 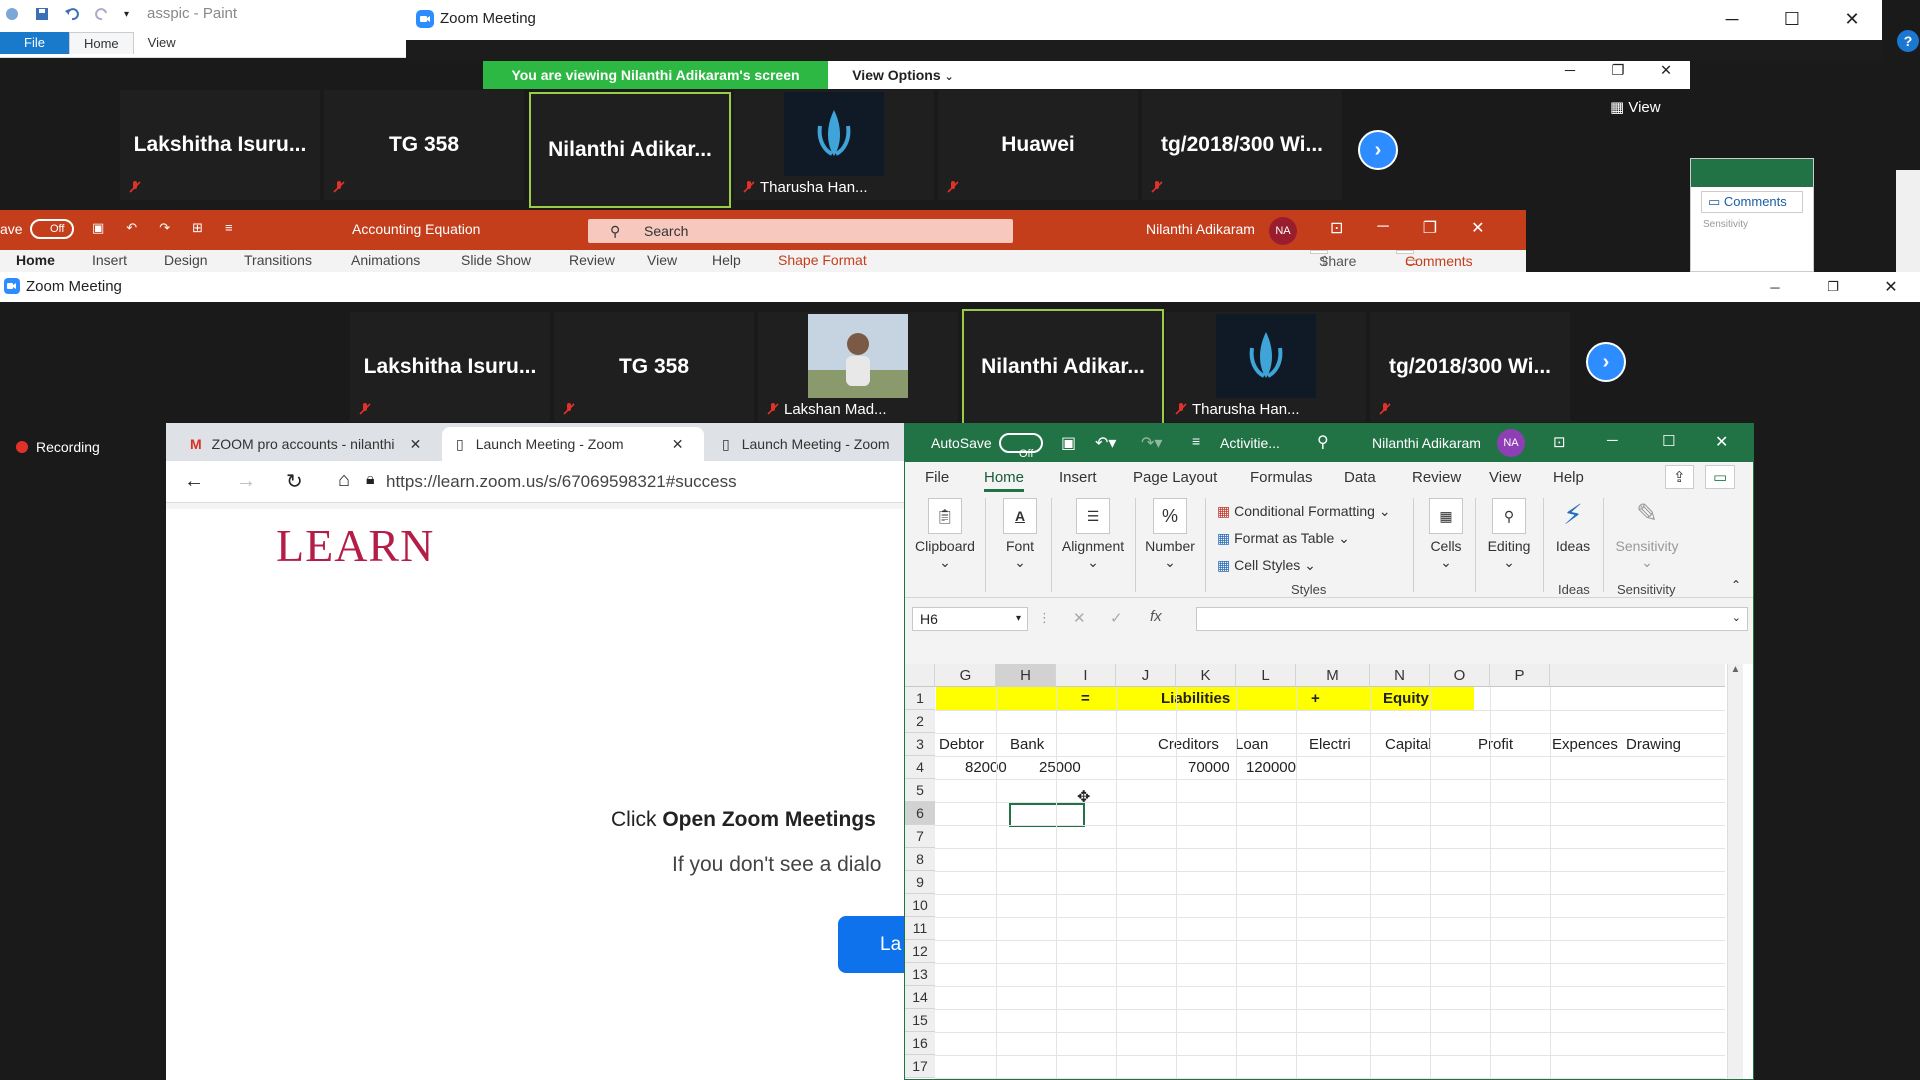 What do you see at coordinates (194, 481) in the screenshot?
I see `back-icon: ←` at bounding box center [194, 481].